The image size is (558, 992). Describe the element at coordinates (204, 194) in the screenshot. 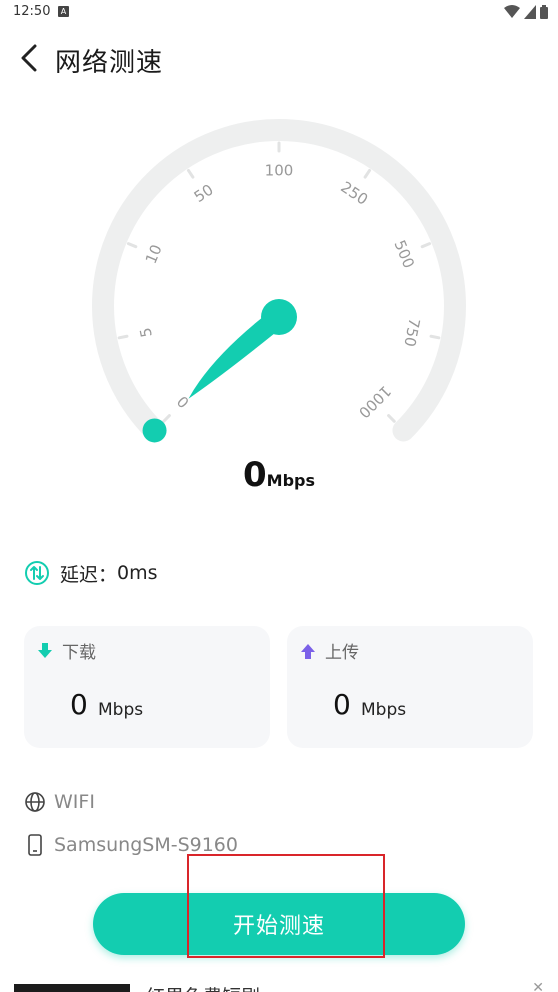

I see `gauge-tick-label: 50` at that location.